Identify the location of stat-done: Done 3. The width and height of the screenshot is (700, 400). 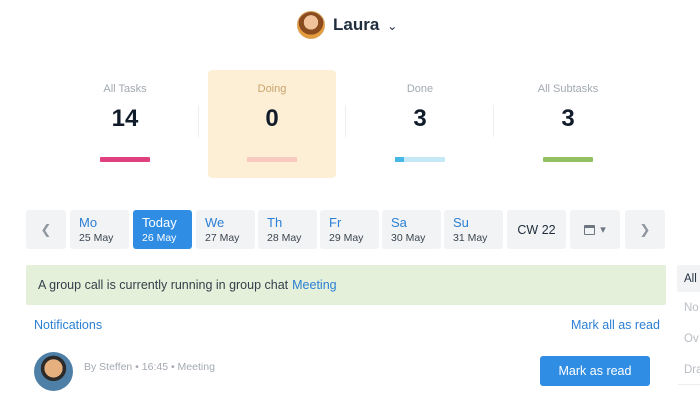
(420, 124).